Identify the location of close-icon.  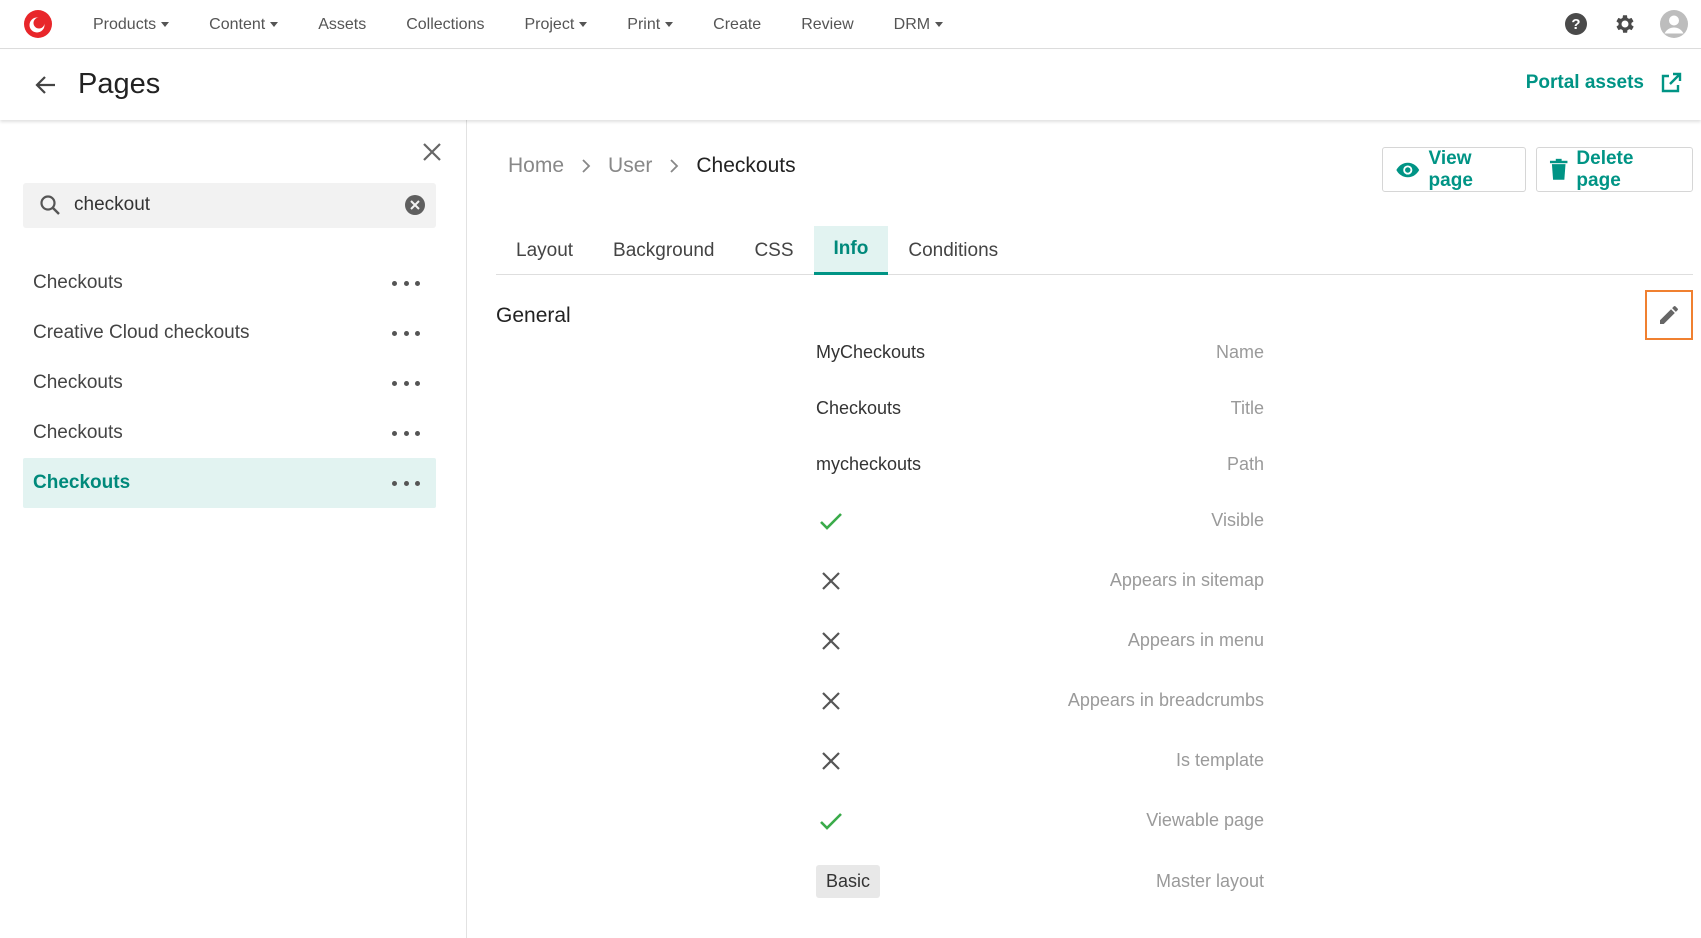
(432, 152).